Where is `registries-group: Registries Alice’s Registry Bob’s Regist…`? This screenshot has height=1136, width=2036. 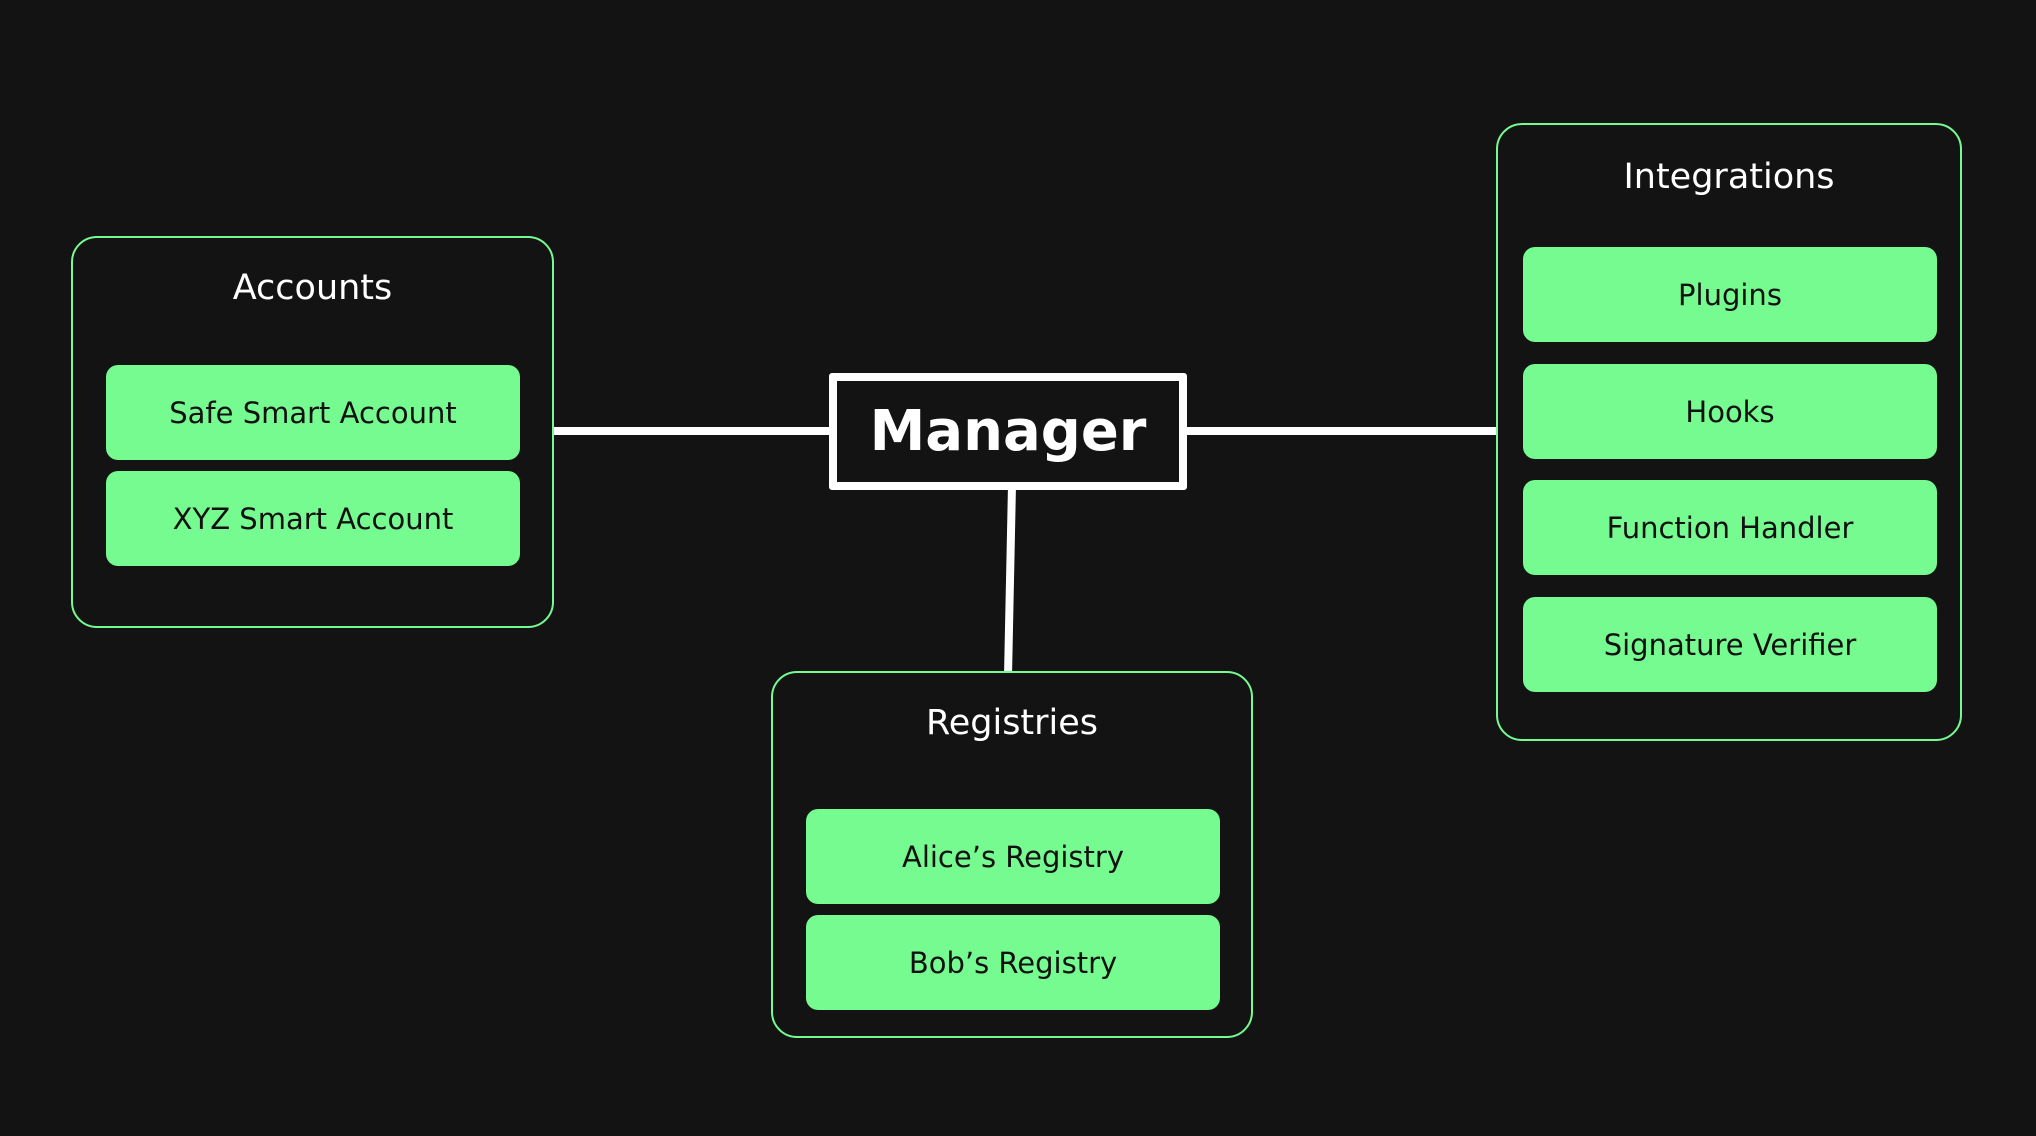
registries-group: Registries Alice’s Registry Bob’s Regist… is located at coordinates (1012, 854).